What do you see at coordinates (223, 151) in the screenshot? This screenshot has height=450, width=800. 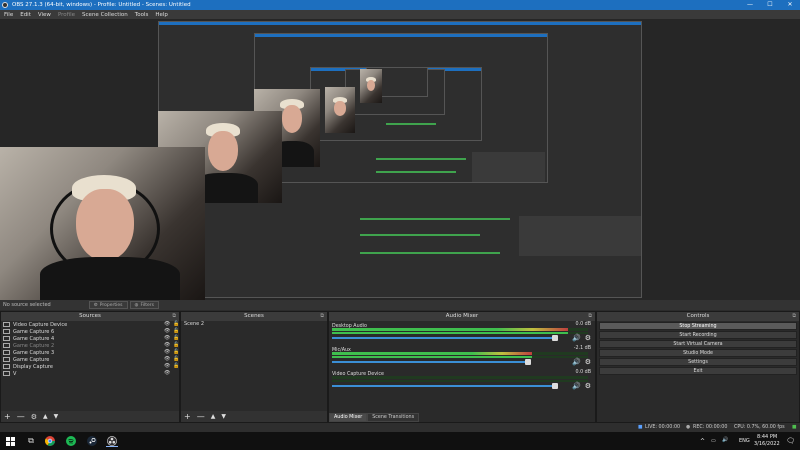 I see `webcam-face` at bounding box center [223, 151].